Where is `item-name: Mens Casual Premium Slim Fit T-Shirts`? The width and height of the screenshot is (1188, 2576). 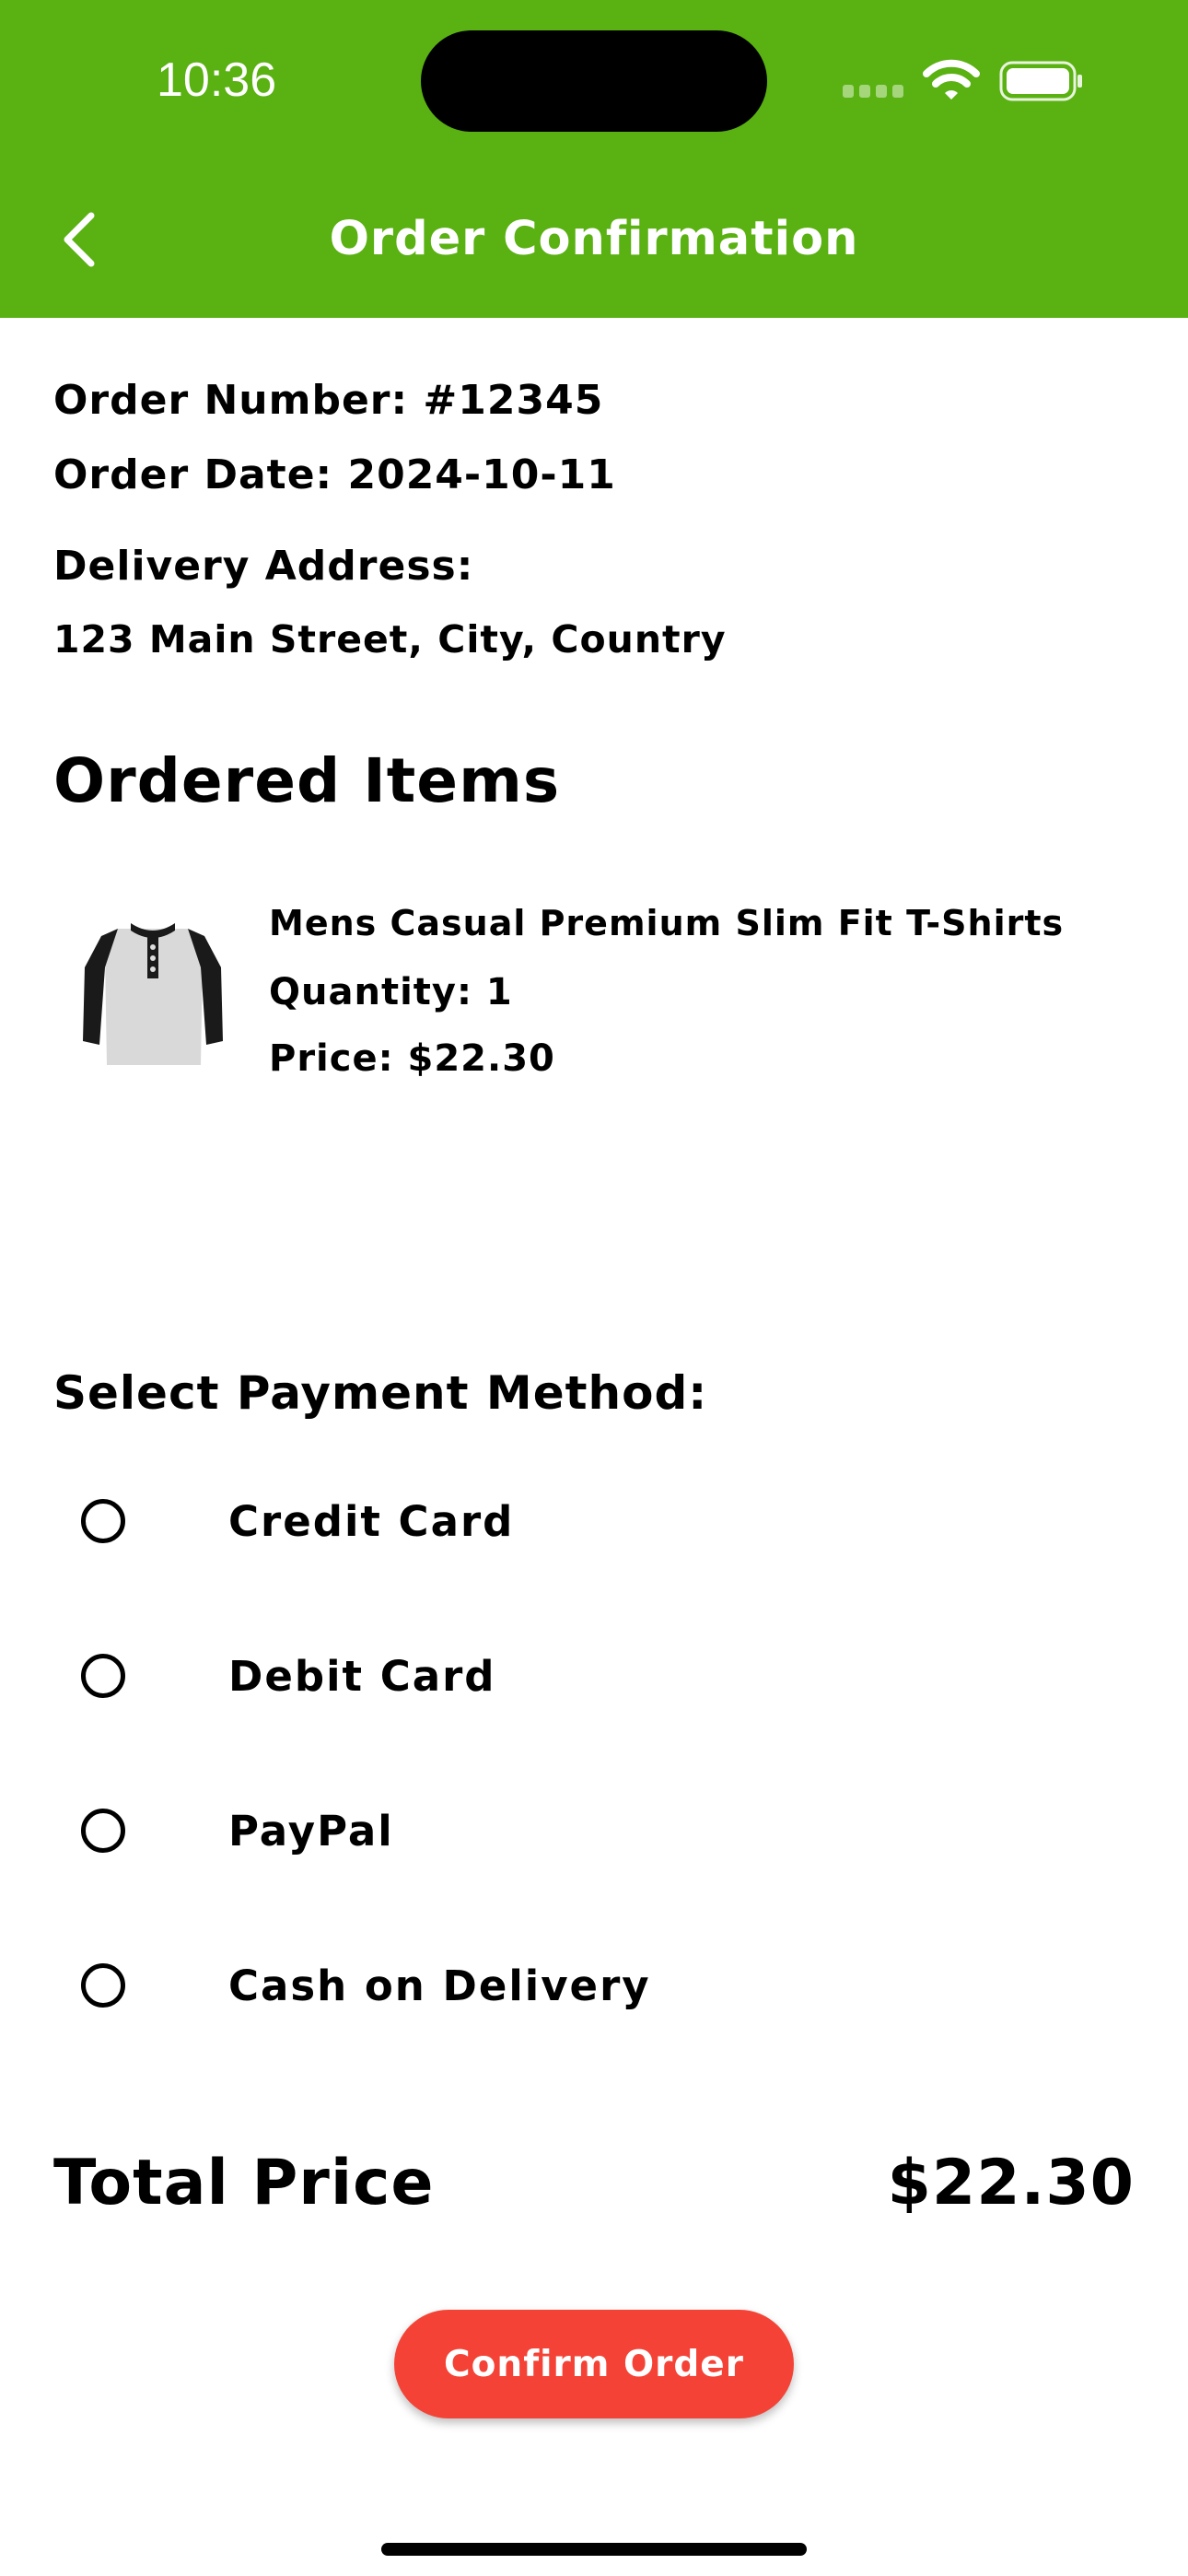 item-name: Mens Casual Premium Slim Fit T-Shirts is located at coordinates (667, 923).